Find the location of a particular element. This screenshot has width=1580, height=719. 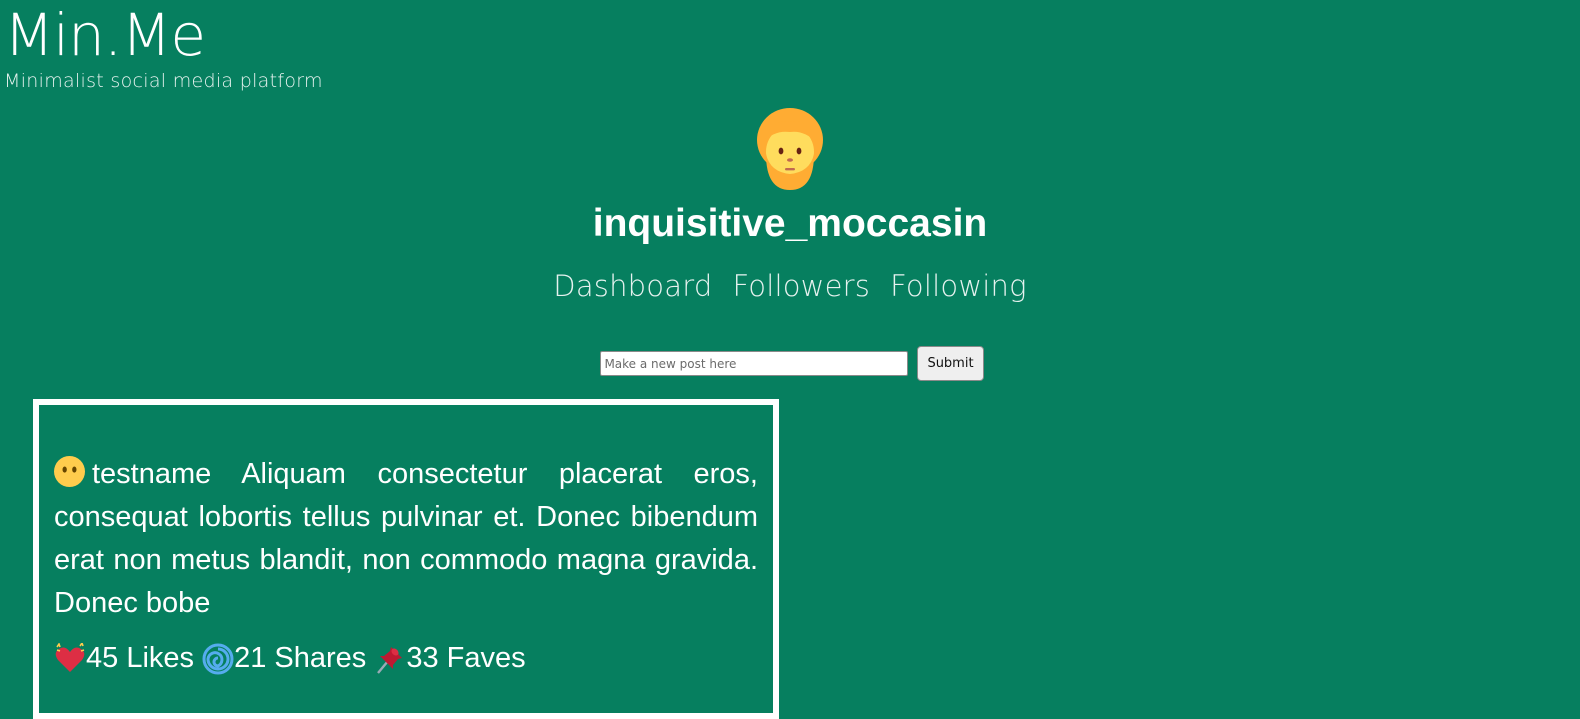

app-title: Min.Me is located at coordinates (105, 35).